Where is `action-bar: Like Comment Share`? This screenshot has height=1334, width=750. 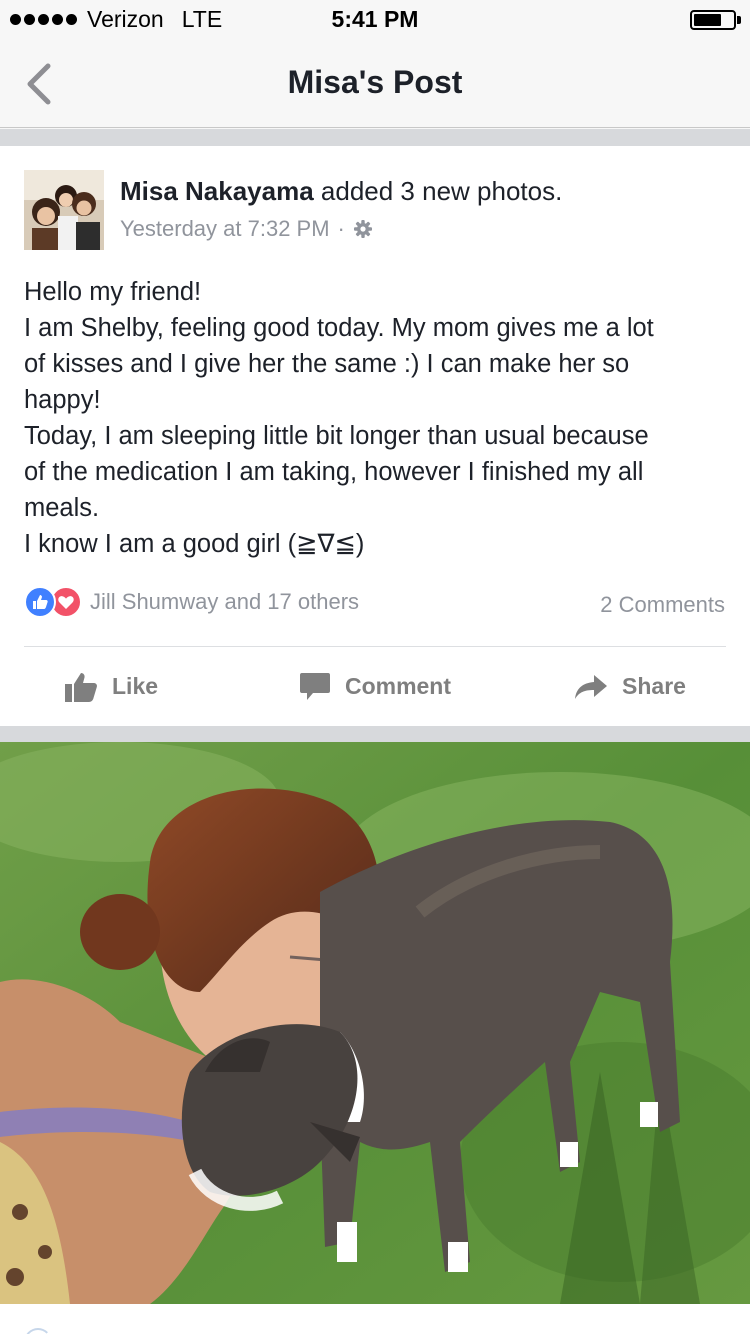
action-bar: Like Comment Share is located at coordinates (375, 686).